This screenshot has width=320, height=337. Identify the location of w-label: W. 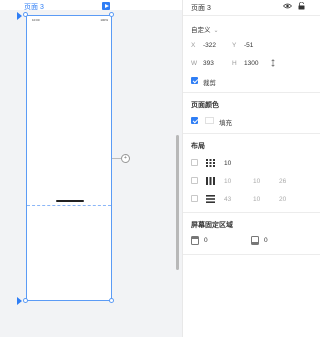
(194, 63).